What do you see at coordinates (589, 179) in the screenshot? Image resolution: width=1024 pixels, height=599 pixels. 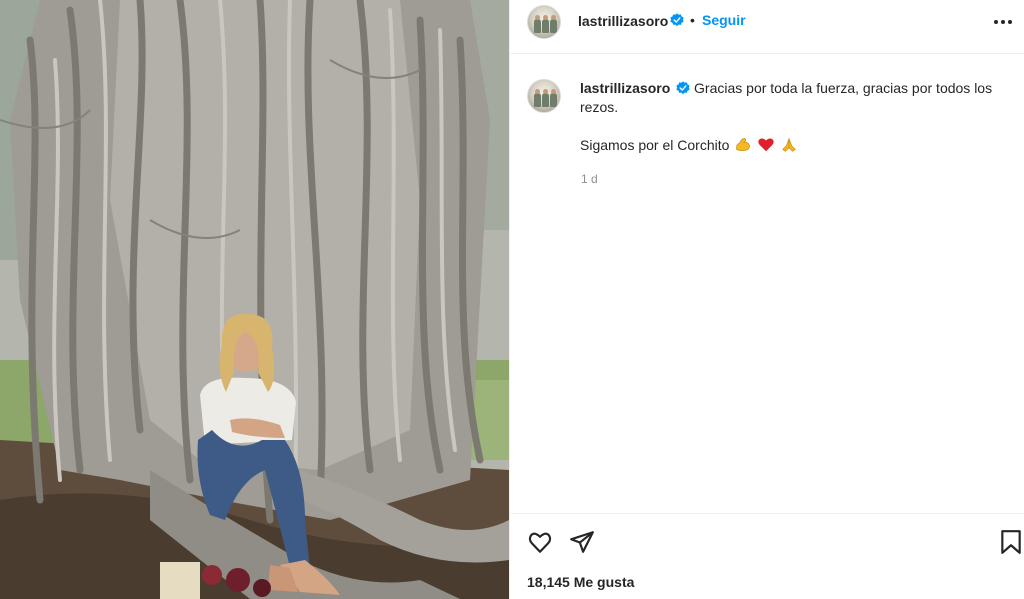 I see `post-timestamp: 1 d` at bounding box center [589, 179].